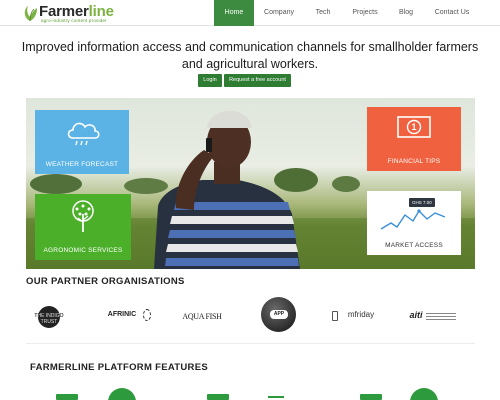 Image resolution: width=500 pixels, height=400 pixels. I want to click on market-price-tag: GHS 7.00, so click(422, 202).